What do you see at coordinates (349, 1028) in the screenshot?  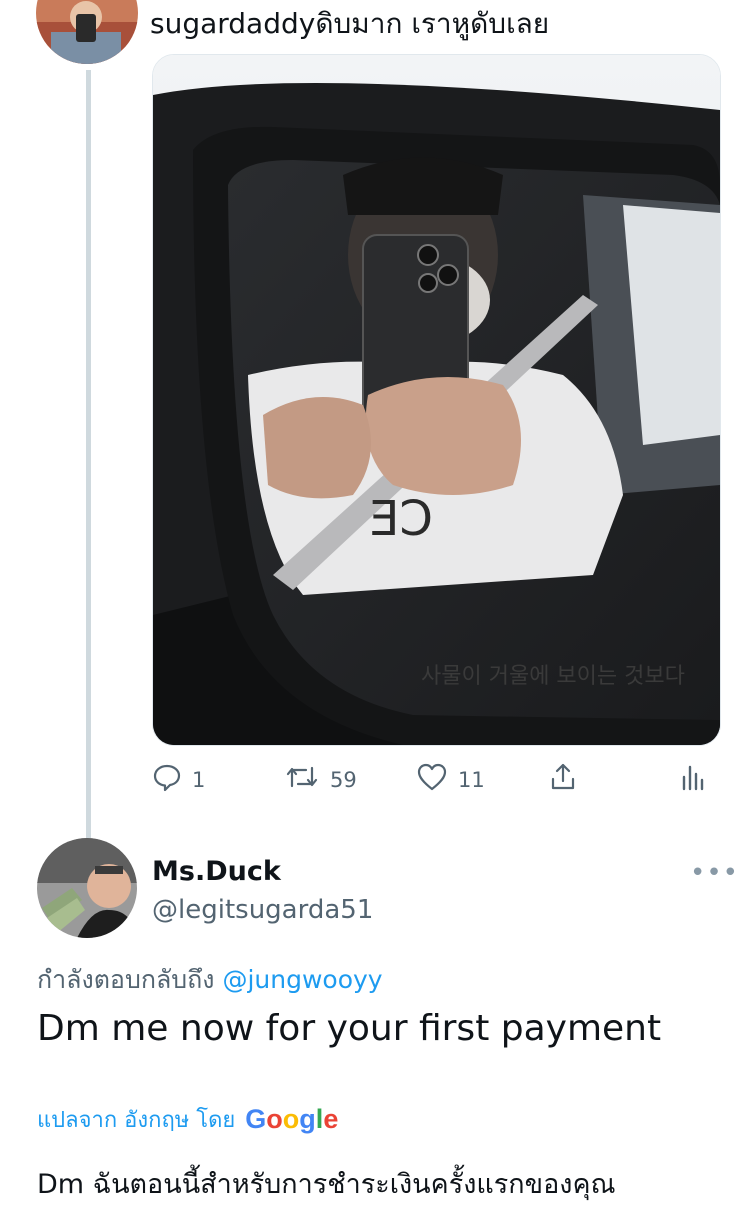 I see `reply-text: Dm me now for your first payment` at bounding box center [349, 1028].